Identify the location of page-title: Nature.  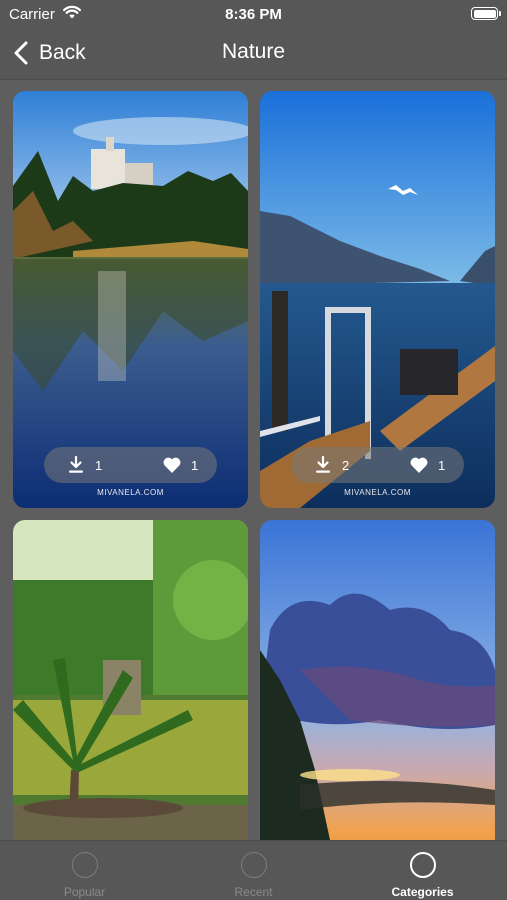
(253, 51).